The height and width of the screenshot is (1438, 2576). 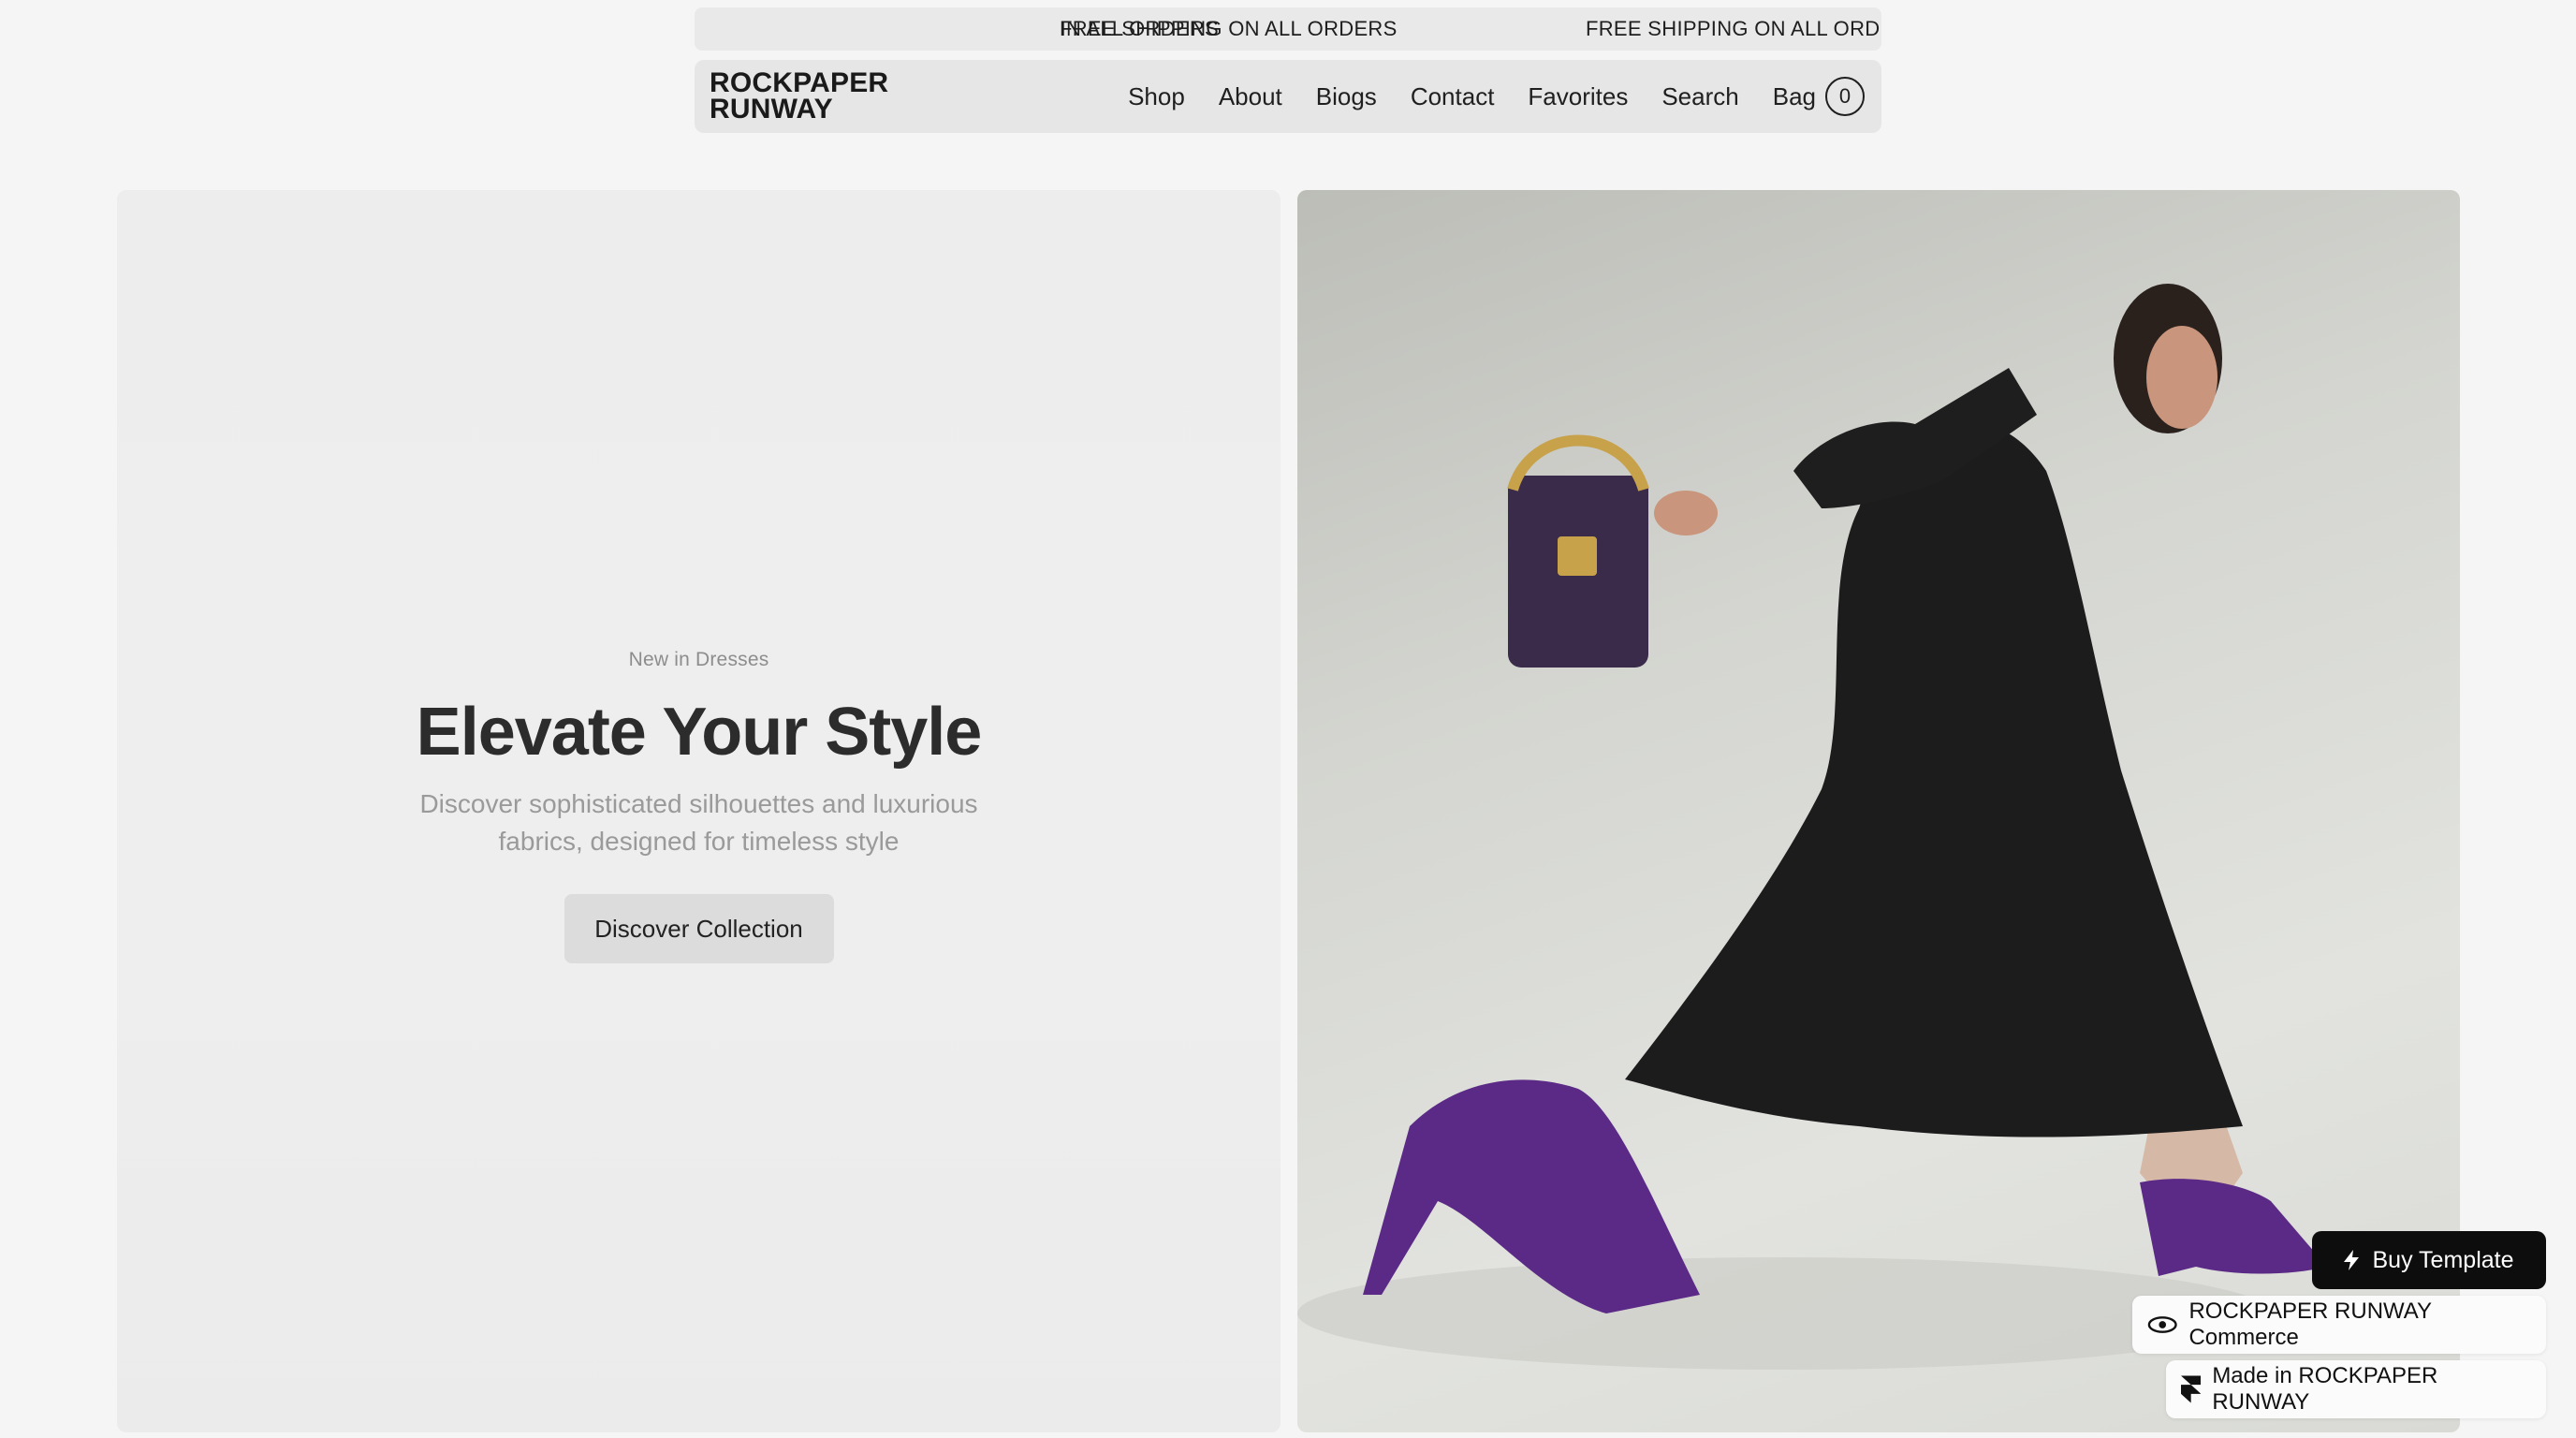 What do you see at coordinates (2234, 1227) in the screenshot?
I see `purple-shoe-back` at bounding box center [2234, 1227].